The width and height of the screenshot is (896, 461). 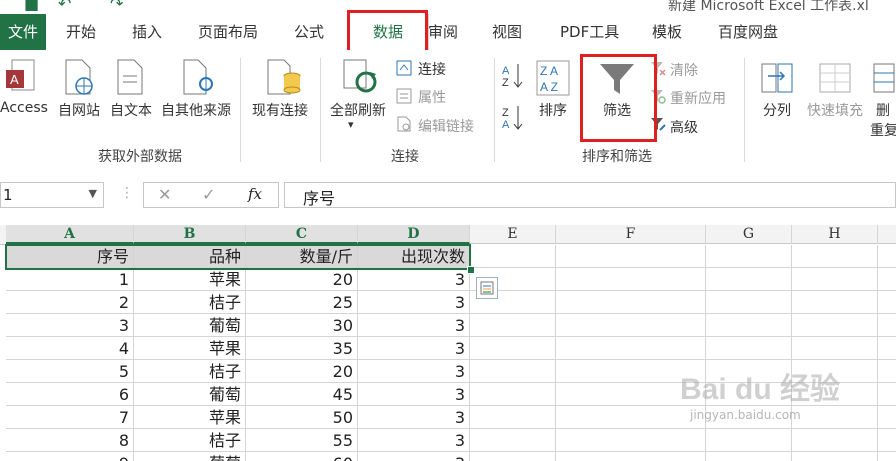 I want to click on table-cell: 50, so click(x=302, y=417).